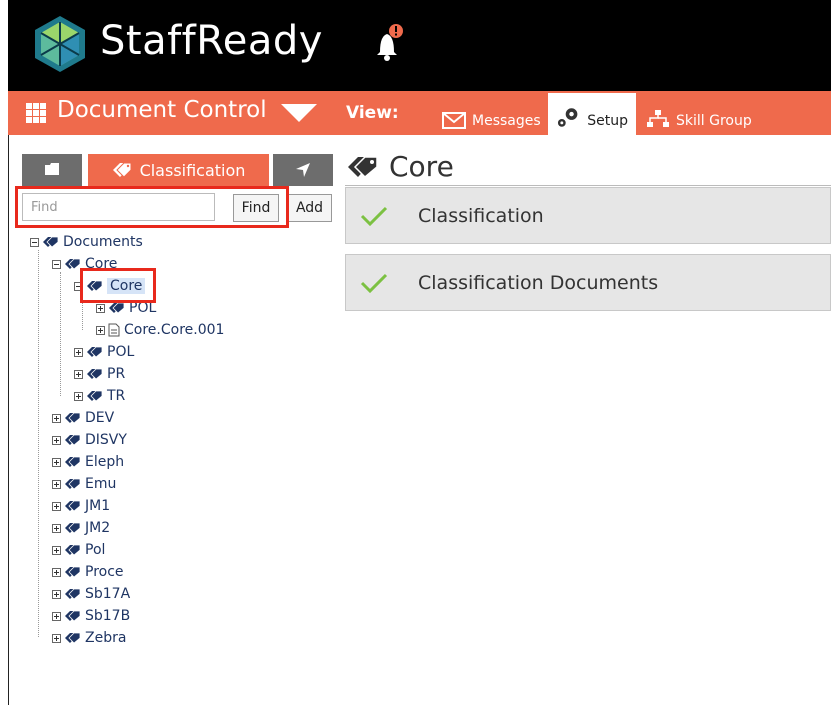 The width and height of the screenshot is (831, 705). Describe the element at coordinates (118, 207) in the screenshot. I see `find-input` at that location.